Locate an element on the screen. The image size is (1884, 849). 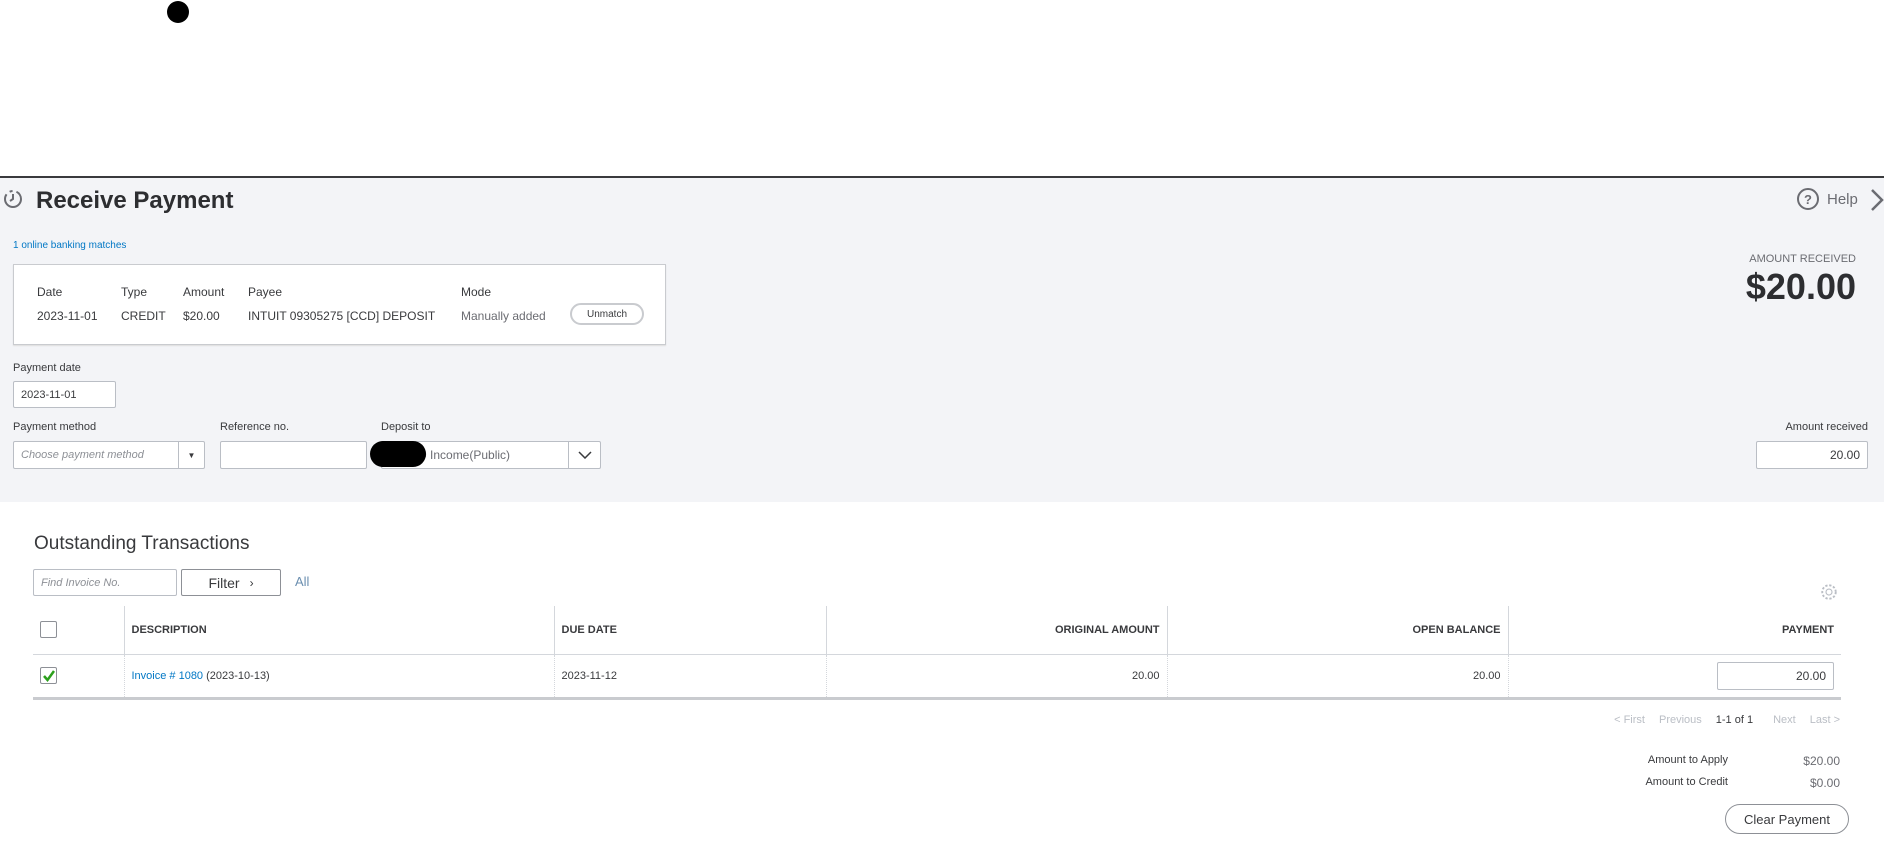
payment-date-input: 2023-11-01 is located at coordinates (64, 394).